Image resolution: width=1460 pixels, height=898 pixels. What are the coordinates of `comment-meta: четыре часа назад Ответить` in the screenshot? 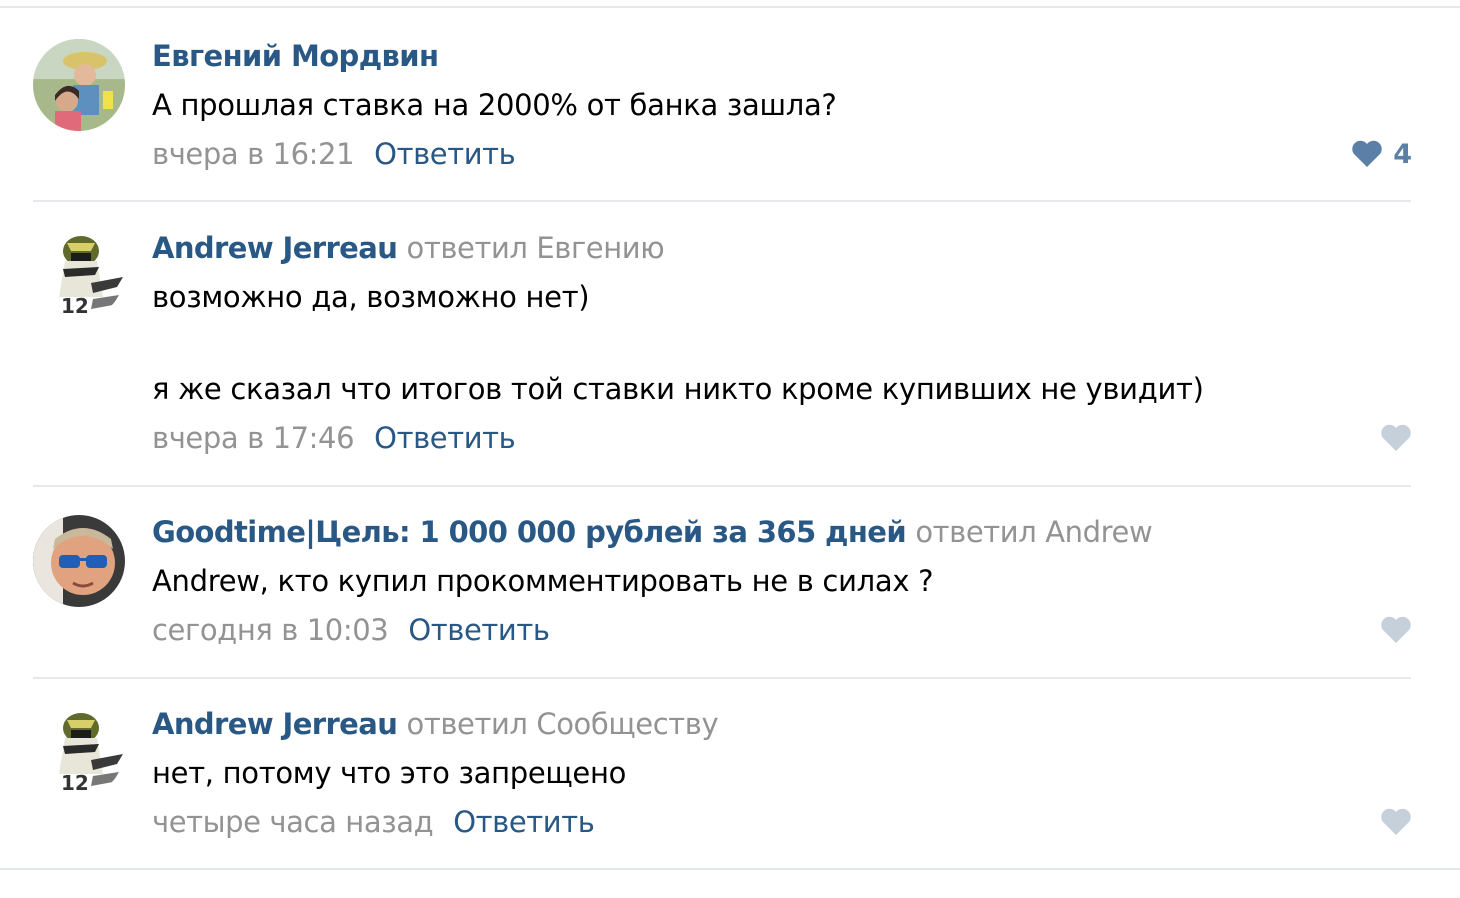 It's located at (373, 822).